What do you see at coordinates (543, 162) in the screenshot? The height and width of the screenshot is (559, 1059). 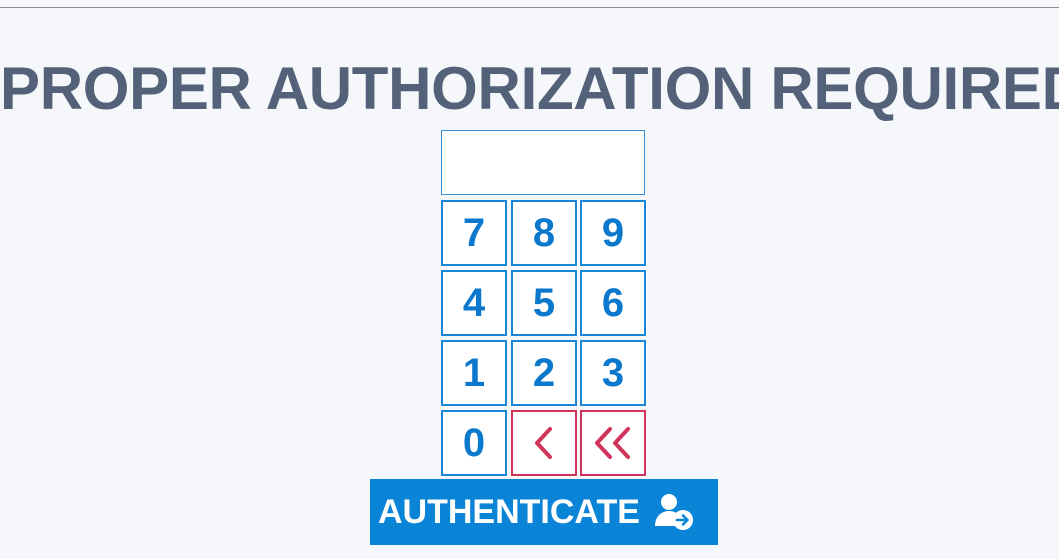 I see `pin-display` at bounding box center [543, 162].